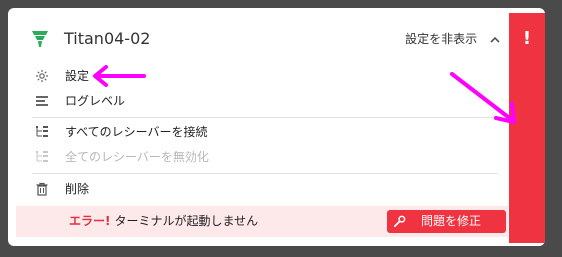  Describe the element at coordinates (77, 76) in the screenshot. I see `menu-label-settings: 設定` at that location.